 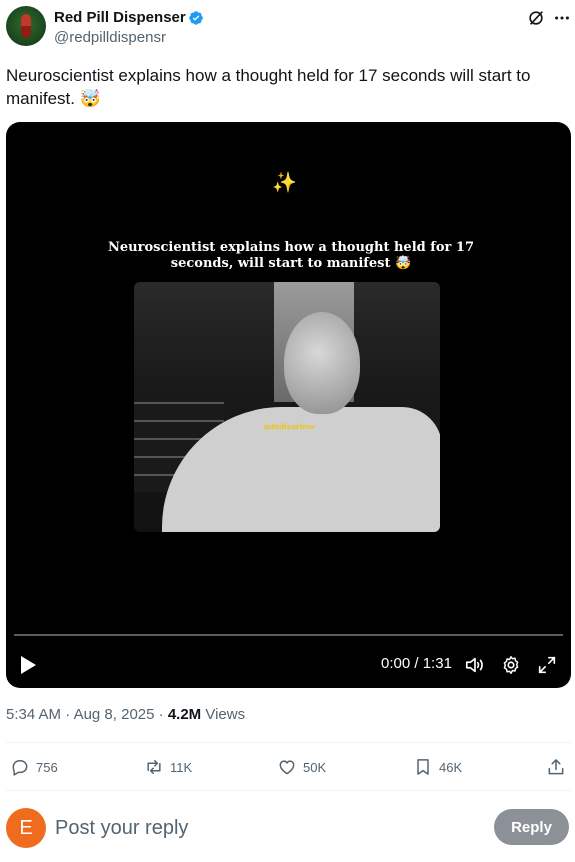 I want to click on play-icon, so click(x=28, y=665).